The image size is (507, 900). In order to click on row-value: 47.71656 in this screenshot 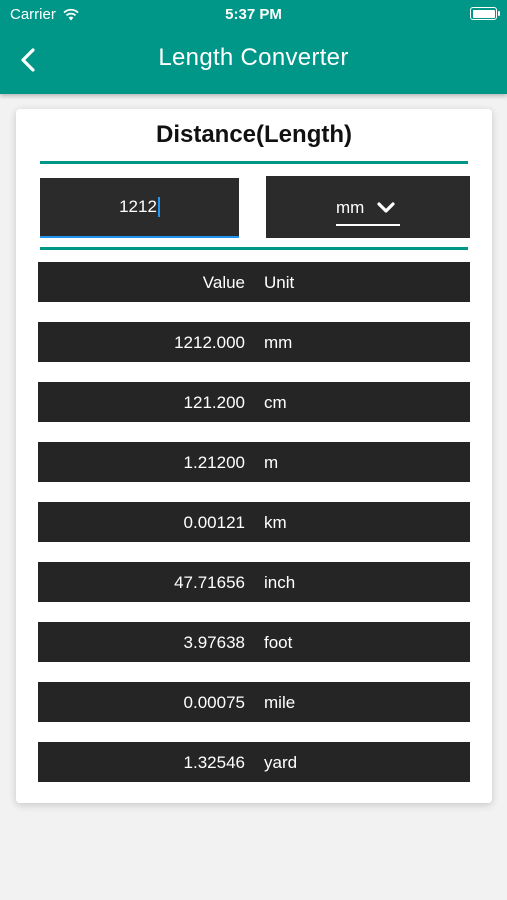, I will do `click(209, 582)`.